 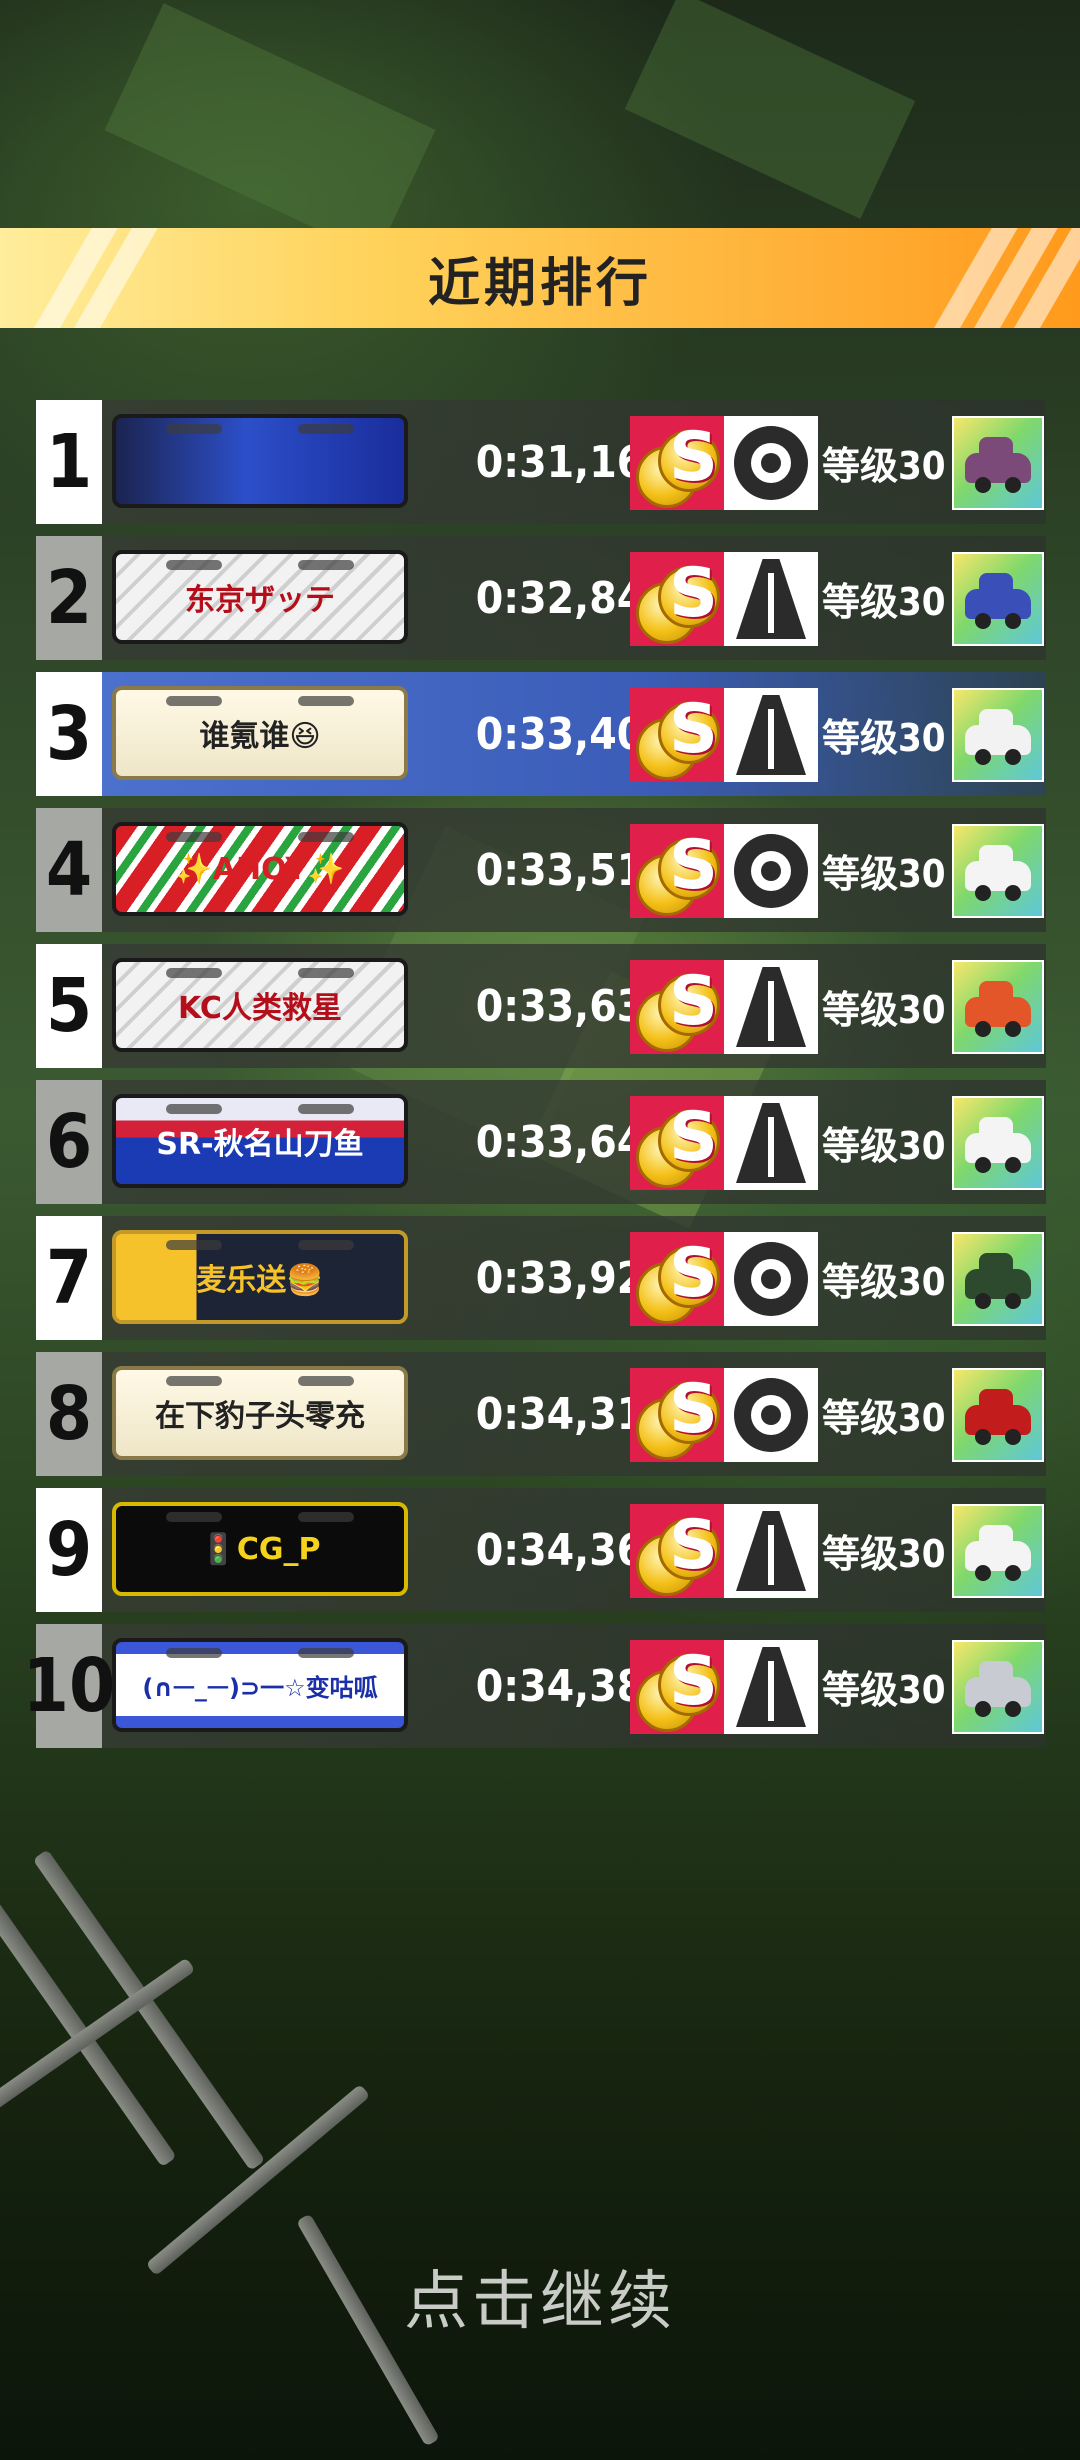 I want to click on leaderboard-row: 4 ✨AHOY✨ 0:33,51 S 等级30, so click(x=541, y=870).